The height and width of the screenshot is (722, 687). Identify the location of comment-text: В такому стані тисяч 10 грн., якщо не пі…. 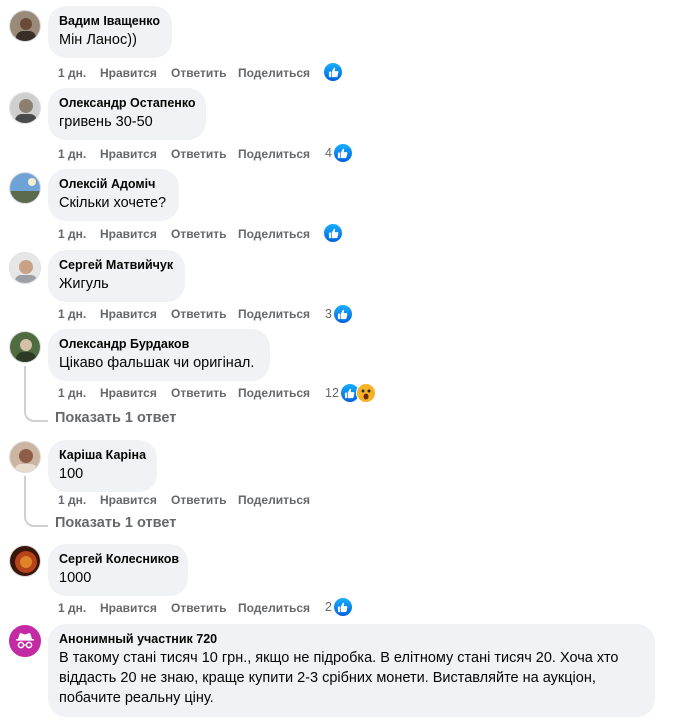
(339, 678).